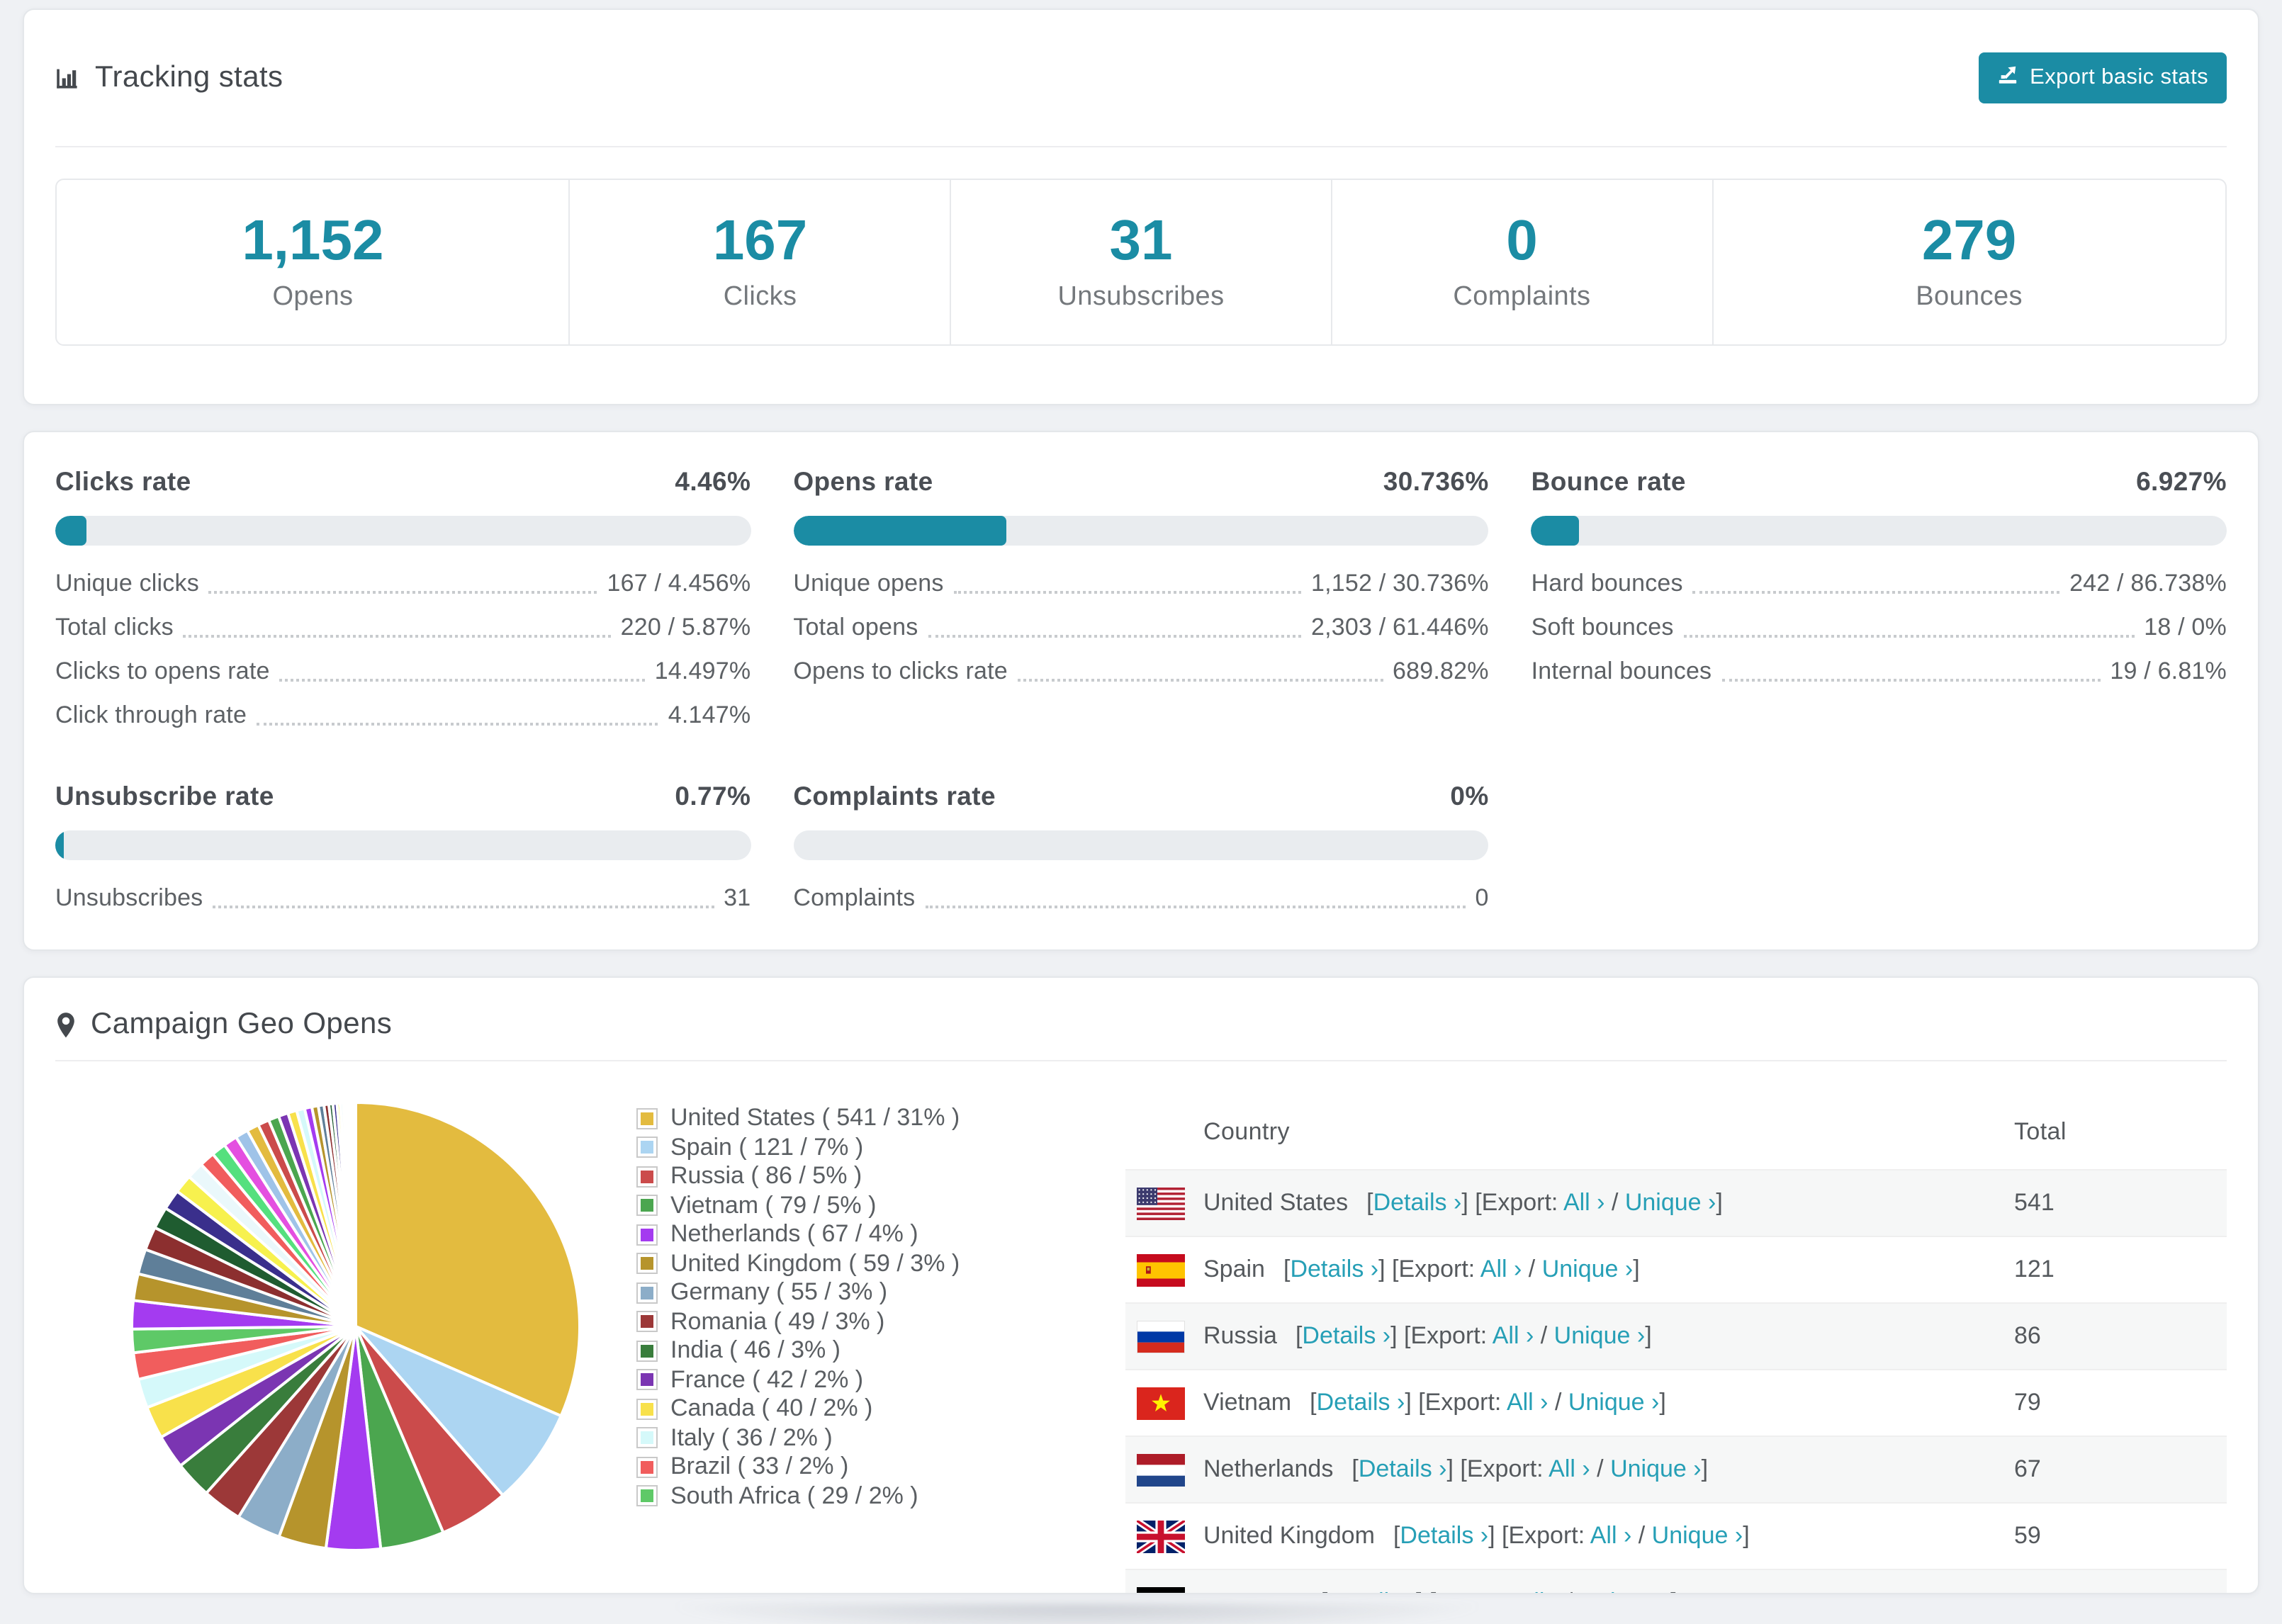 The width and height of the screenshot is (2282, 1624). I want to click on tracking-stats-title: Tracking stats, so click(169, 78).